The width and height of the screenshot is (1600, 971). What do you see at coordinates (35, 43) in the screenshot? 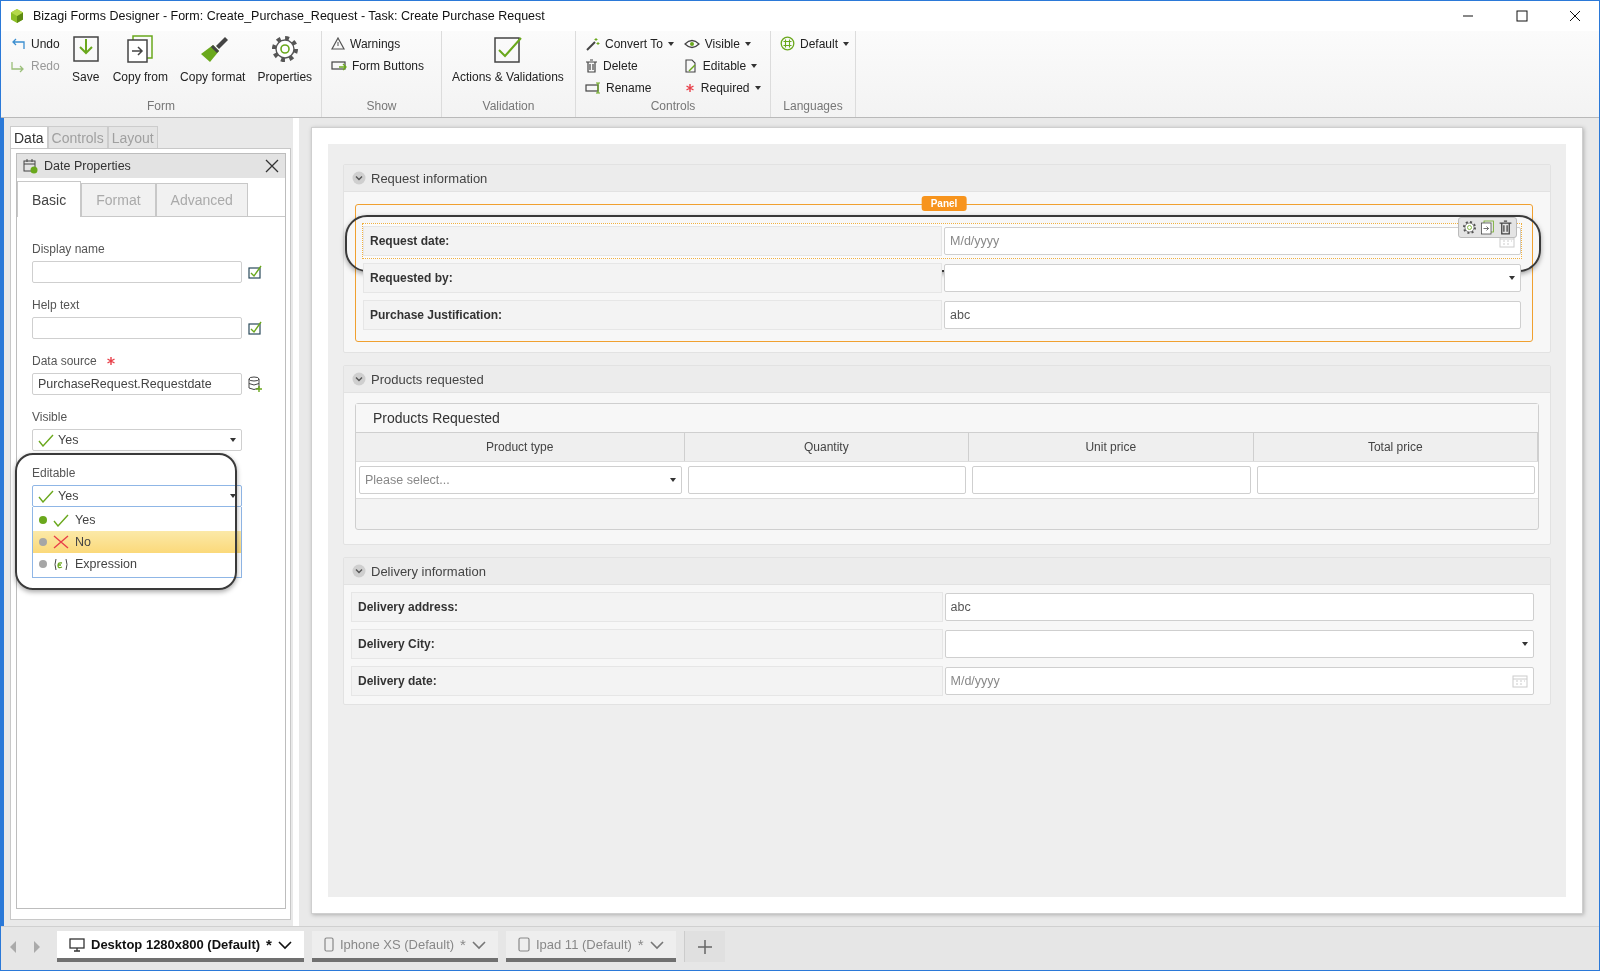
I see `ribbon-button: Undo` at bounding box center [35, 43].